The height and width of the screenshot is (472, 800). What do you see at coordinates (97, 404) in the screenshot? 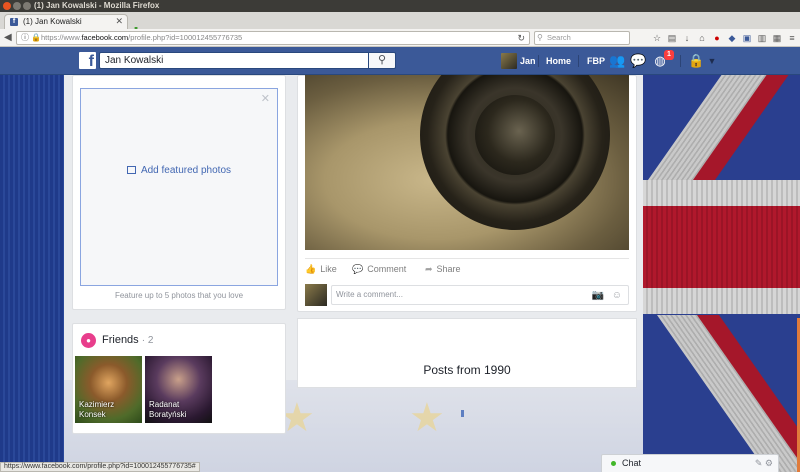
I see `friend-first-name: Kazimierz` at bounding box center [97, 404].